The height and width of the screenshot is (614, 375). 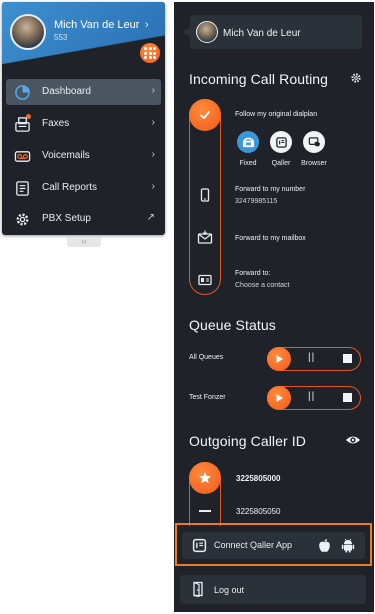 What do you see at coordinates (253, 273) in the screenshot?
I see `routing-option-label: Forward to:` at bounding box center [253, 273].